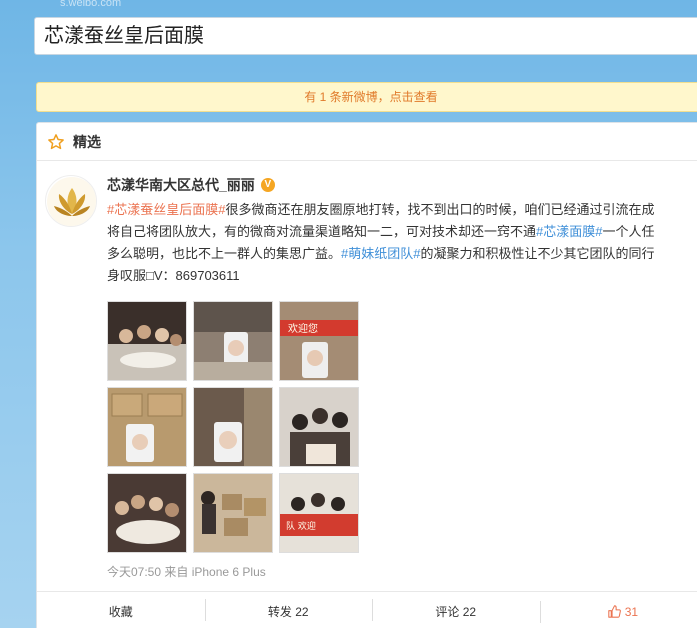 Image resolution: width=697 pixels, height=628 pixels. I want to click on post-image-thumbnail: 欢迎您, so click(319, 341).